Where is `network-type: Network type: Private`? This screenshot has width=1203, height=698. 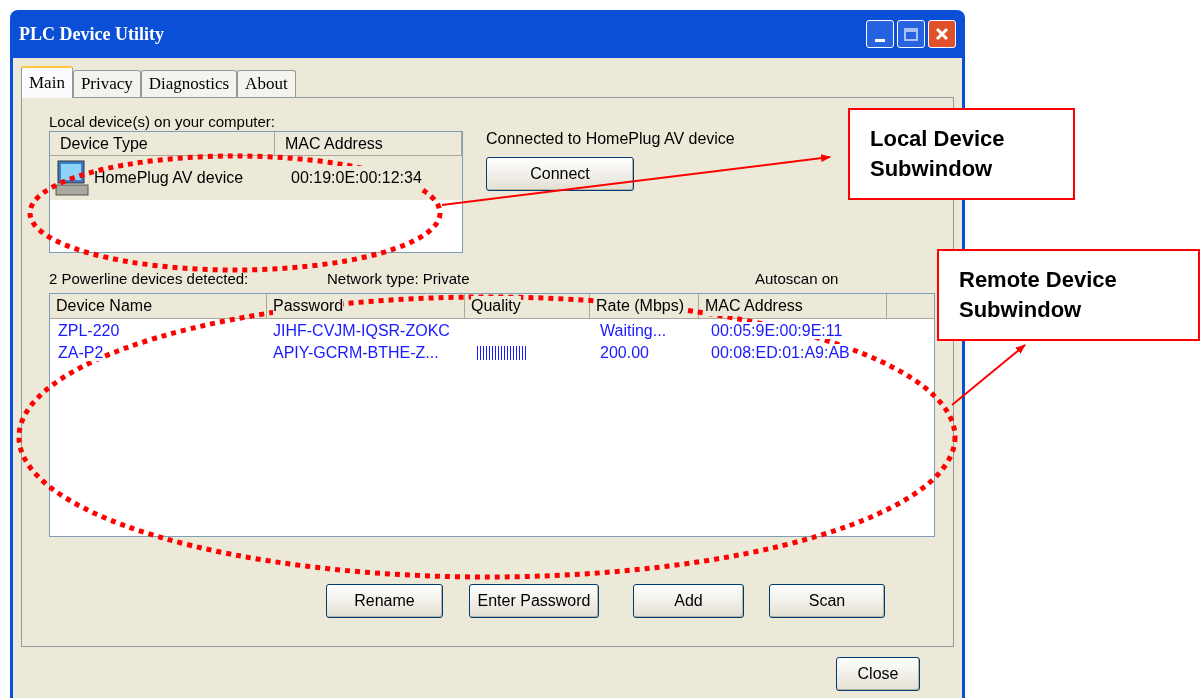
network-type: Network type: Private is located at coordinates (399, 279).